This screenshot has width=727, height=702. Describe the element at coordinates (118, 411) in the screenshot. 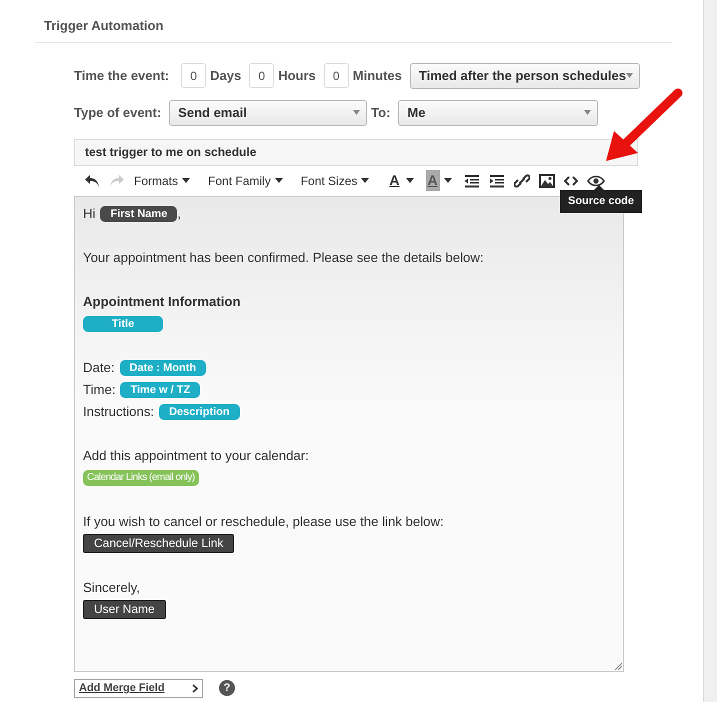

I see `body-text: Instructions:` at that location.